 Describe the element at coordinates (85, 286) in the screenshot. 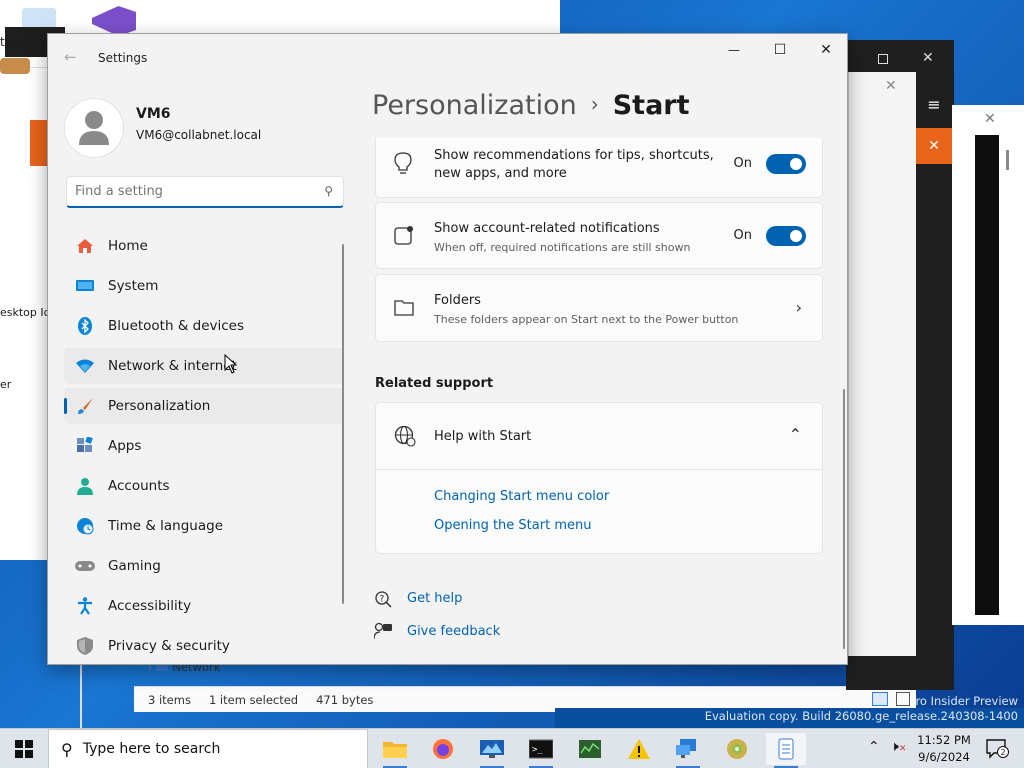

I see `system-icon` at that location.